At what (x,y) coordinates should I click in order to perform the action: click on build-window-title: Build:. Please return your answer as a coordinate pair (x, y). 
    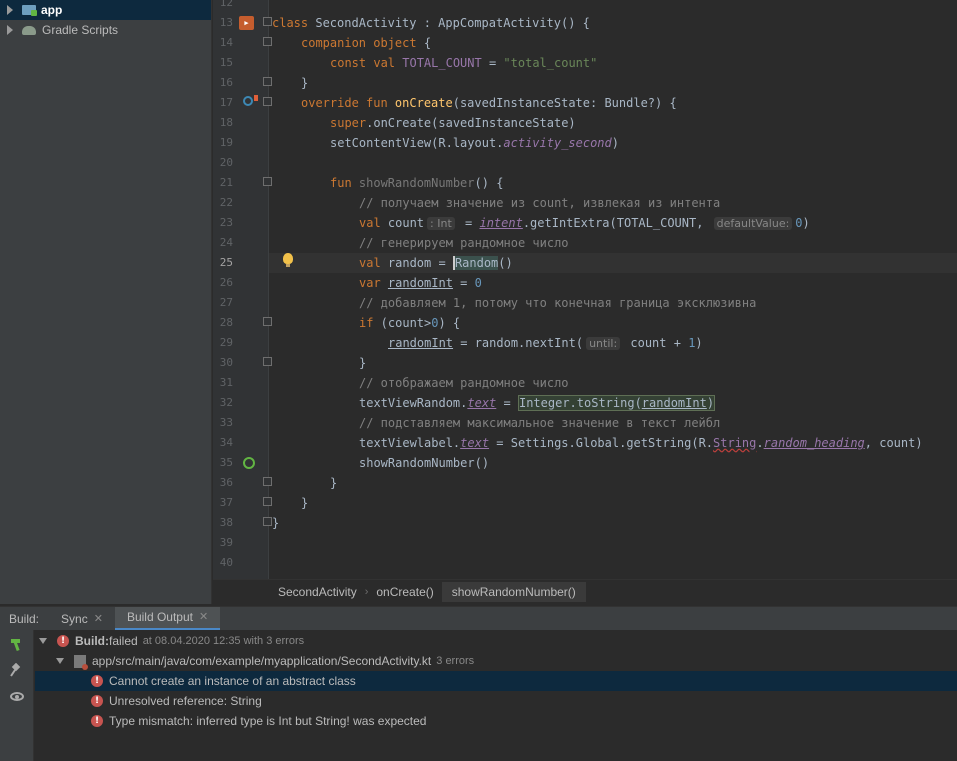
    Looking at the image, I should click on (24, 618).